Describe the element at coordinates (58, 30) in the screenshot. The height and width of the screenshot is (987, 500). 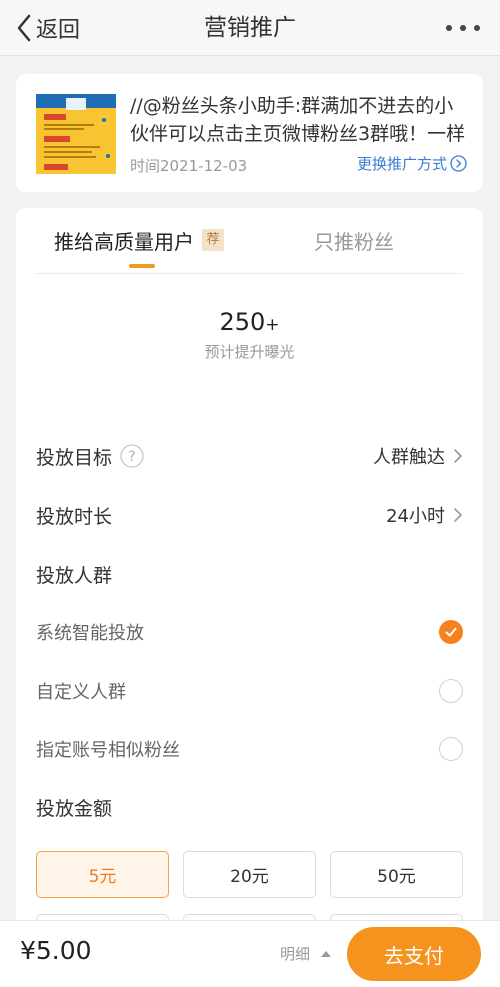
I see `back-label: 返回` at that location.